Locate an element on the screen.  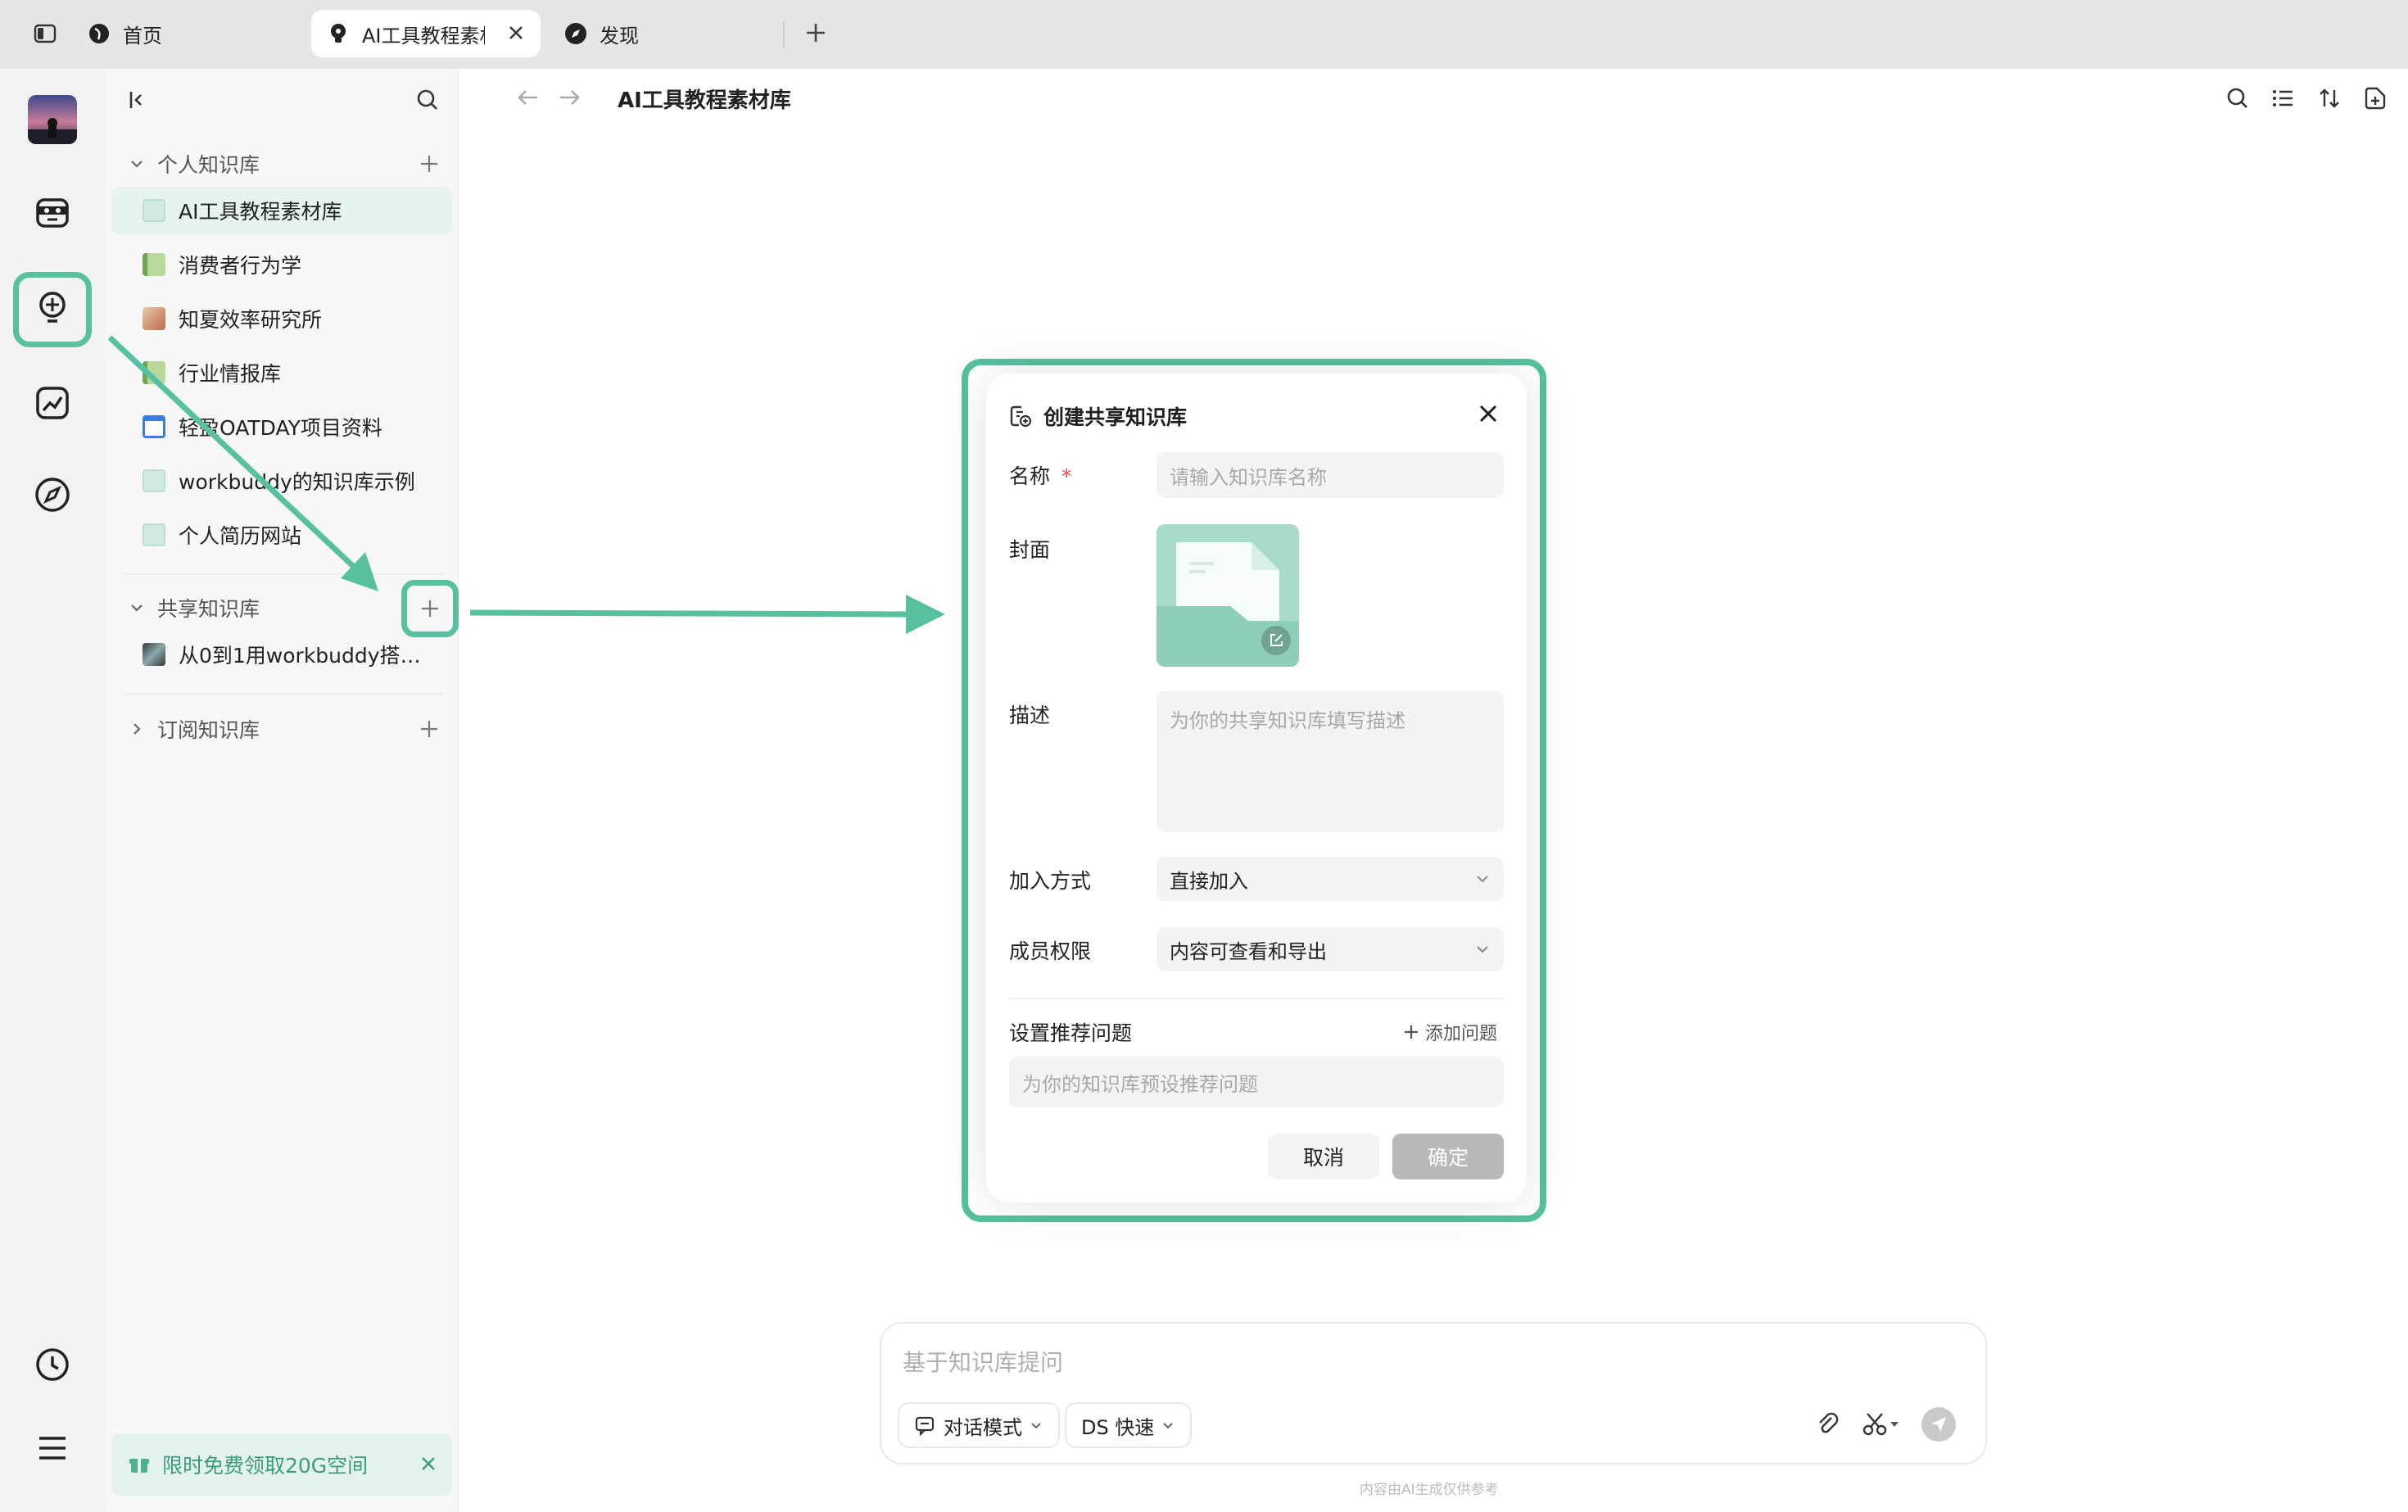
cancel-button: 取消 is located at coordinates (1323, 1156).